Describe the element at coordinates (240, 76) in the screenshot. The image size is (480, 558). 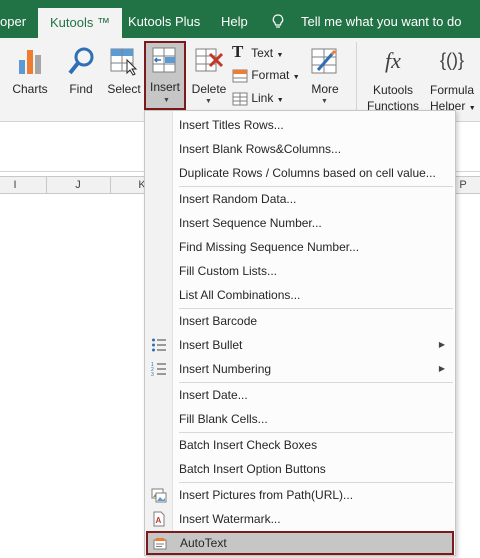
I see `format-table-icon` at that location.